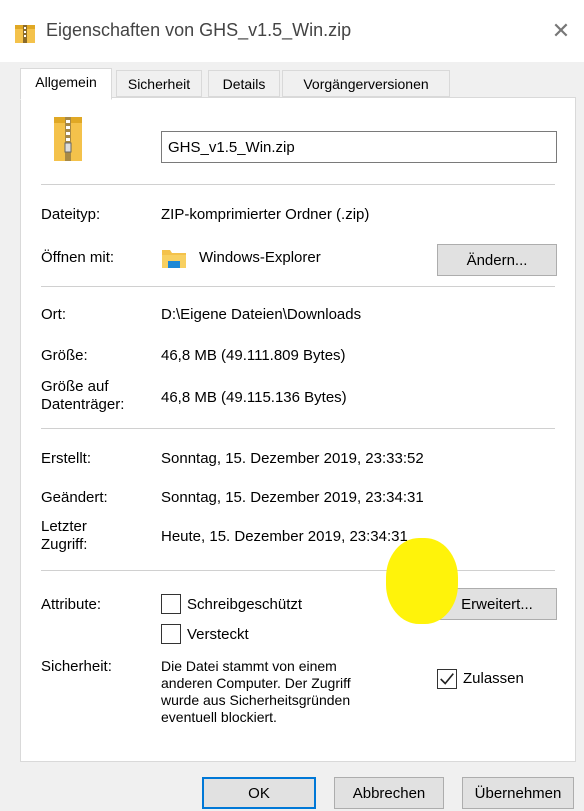 The image size is (584, 811). What do you see at coordinates (171, 604) in the screenshot?
I see `readonly-checkbox` at bounding box center [171, 604].